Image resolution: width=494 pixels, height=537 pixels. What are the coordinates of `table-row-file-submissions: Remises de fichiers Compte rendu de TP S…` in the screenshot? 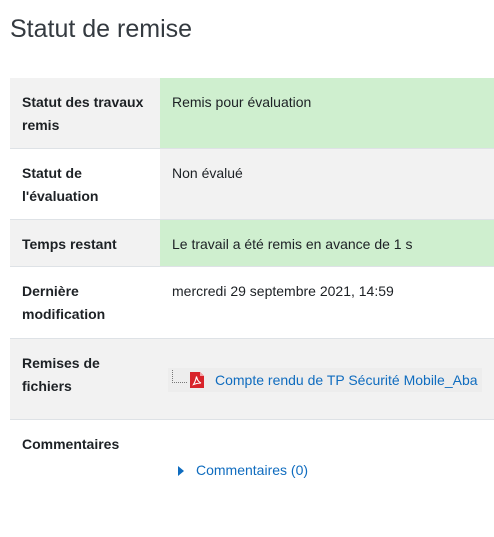 It's located at (252, 379).